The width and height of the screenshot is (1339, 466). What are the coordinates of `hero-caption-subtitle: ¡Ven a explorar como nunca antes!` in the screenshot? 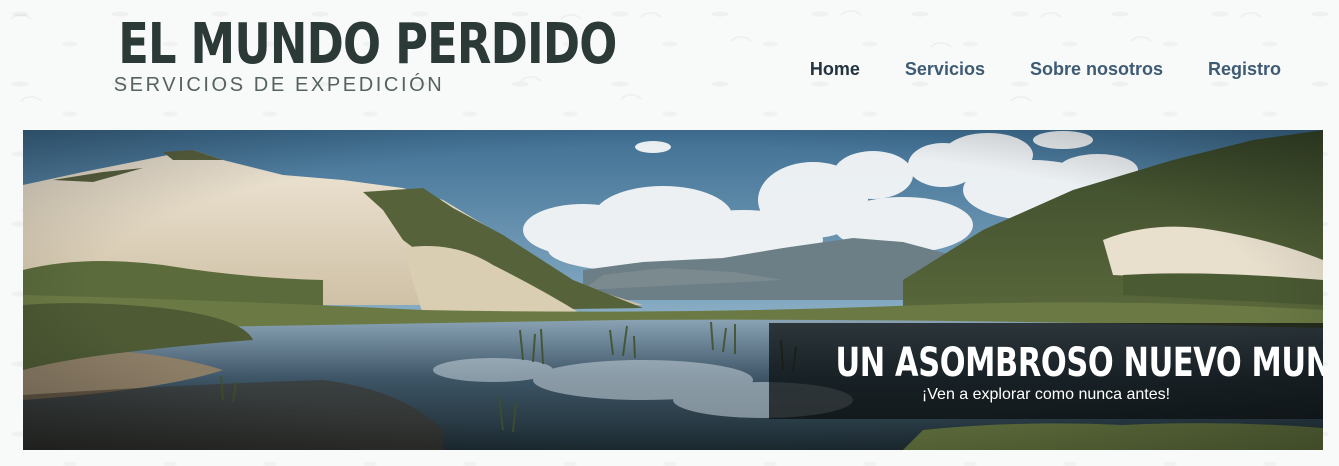 It's located at (1046, 394).